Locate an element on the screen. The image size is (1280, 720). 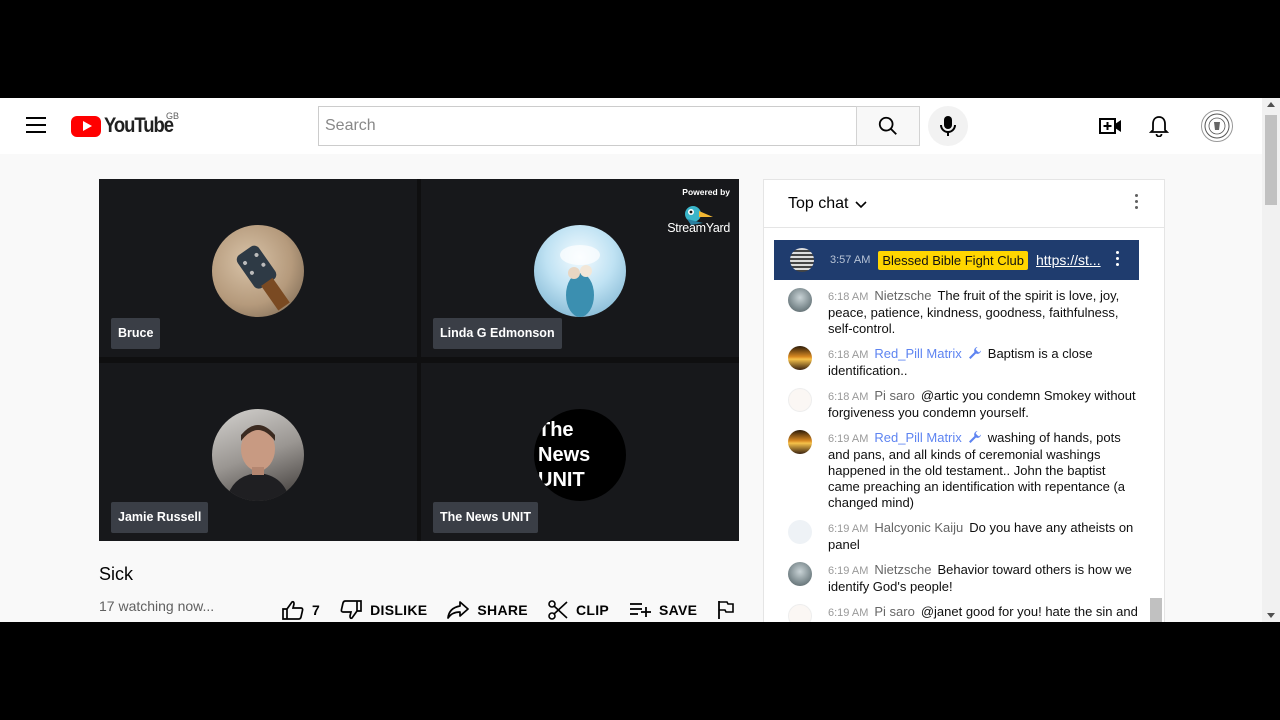
search-box is located at coordinates (587, 126).